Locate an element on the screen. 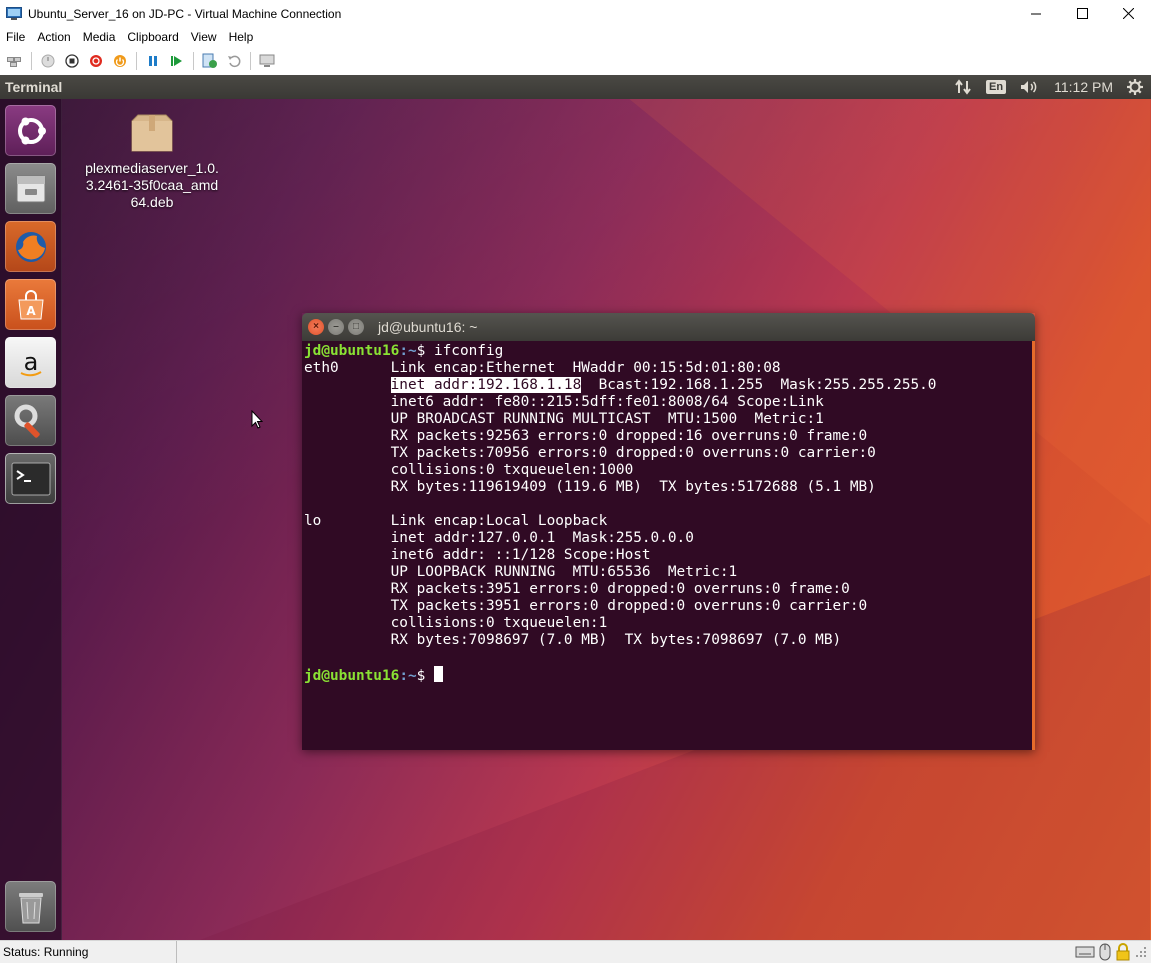  volume-icon is located at coordinates (1030, 87).